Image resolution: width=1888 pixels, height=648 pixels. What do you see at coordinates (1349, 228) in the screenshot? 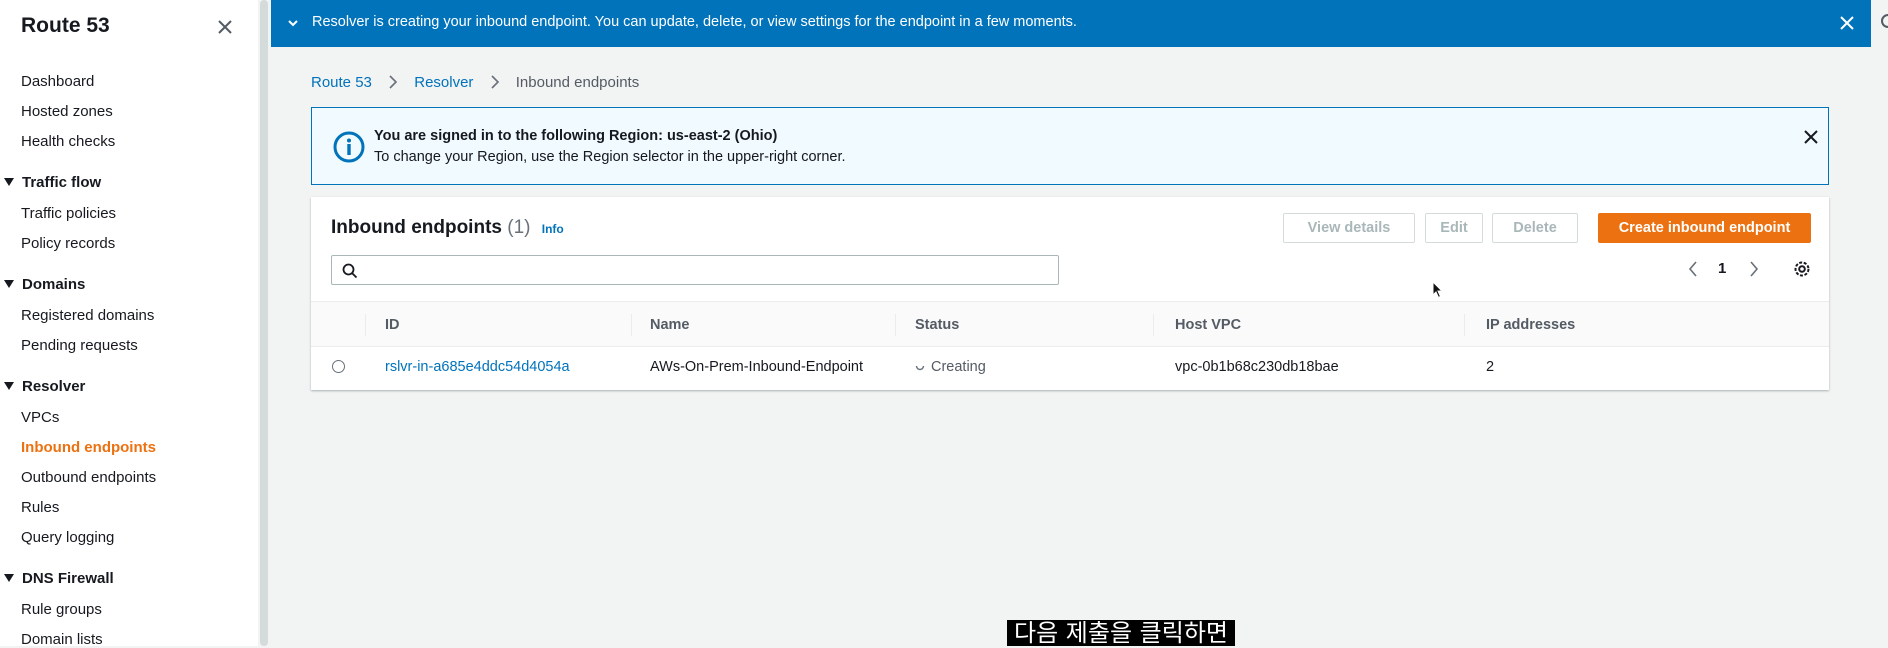
I see `view-details-button: View details` at bounding box center [1349, 228].